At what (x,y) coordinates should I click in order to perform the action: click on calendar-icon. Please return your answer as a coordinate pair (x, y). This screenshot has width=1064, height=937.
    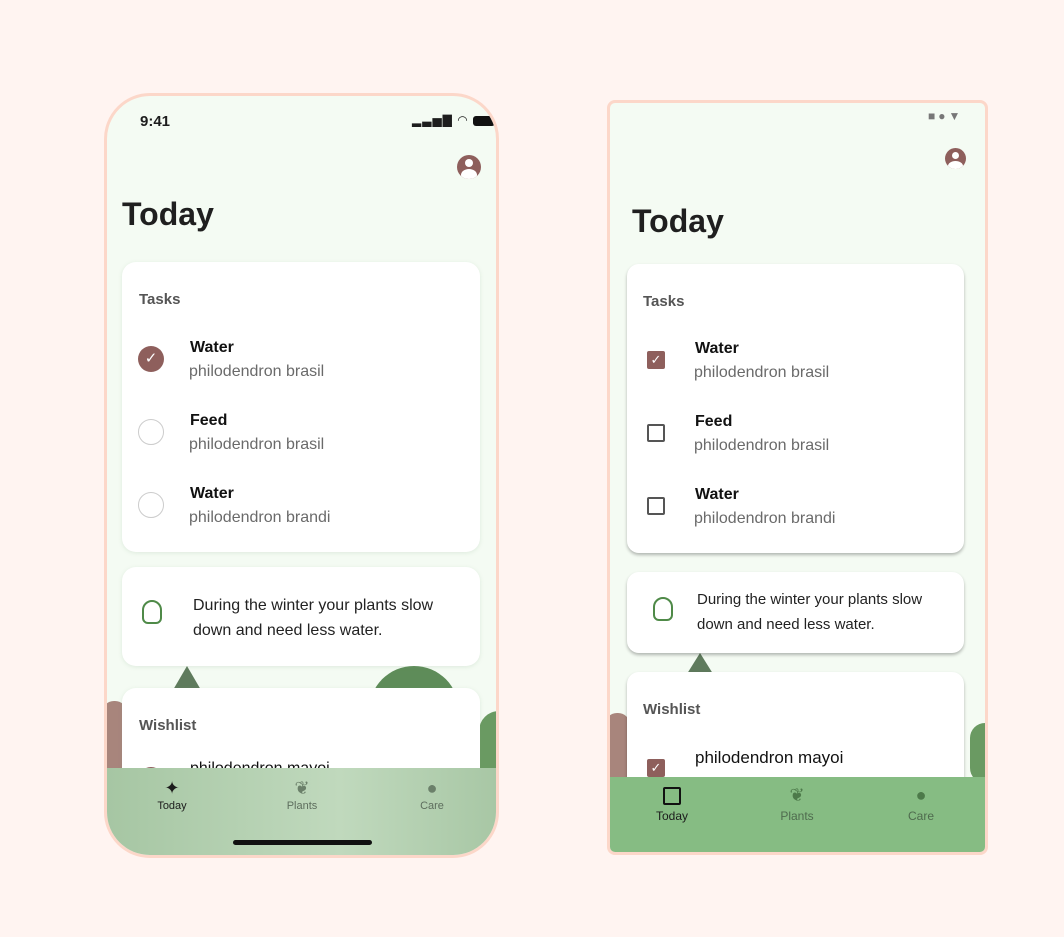
    Looking at the image, I should click on (672, 796).